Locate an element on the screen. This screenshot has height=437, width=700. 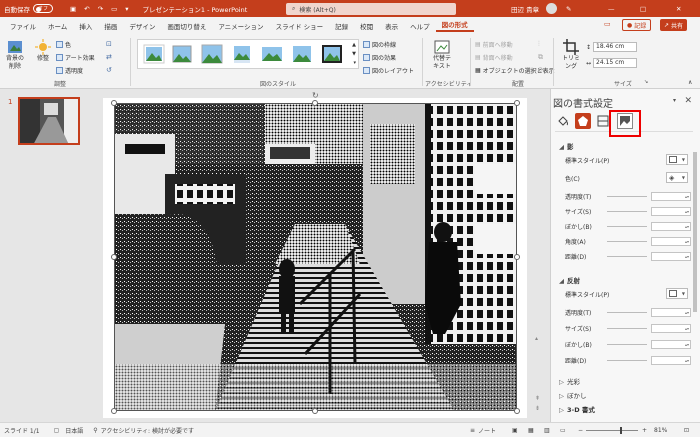
zoom-slider-thumb is located at coordinates (621, 430).